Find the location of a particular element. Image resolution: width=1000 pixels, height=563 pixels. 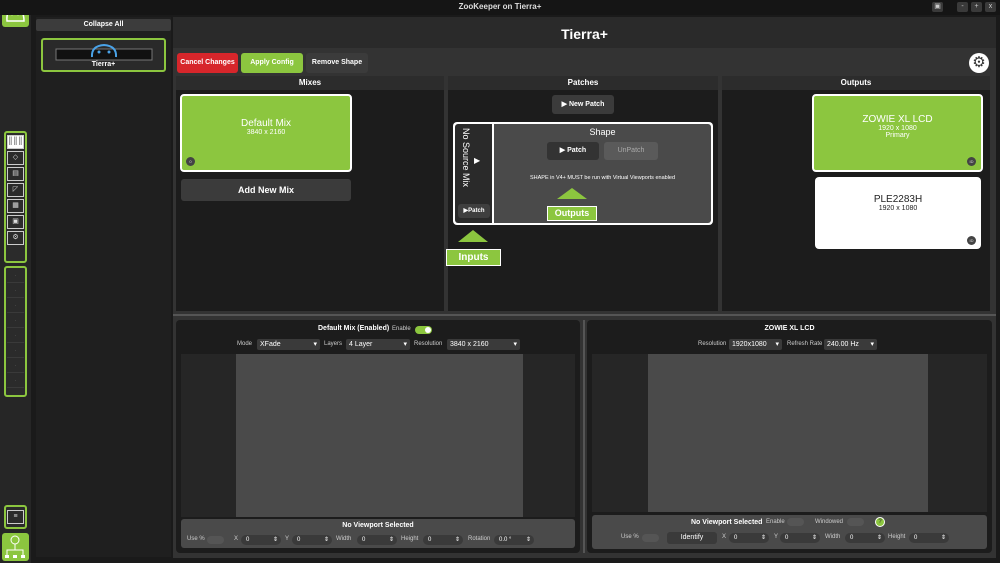

rotation-field: 0.0 ° is located at coordinates (514, 540).